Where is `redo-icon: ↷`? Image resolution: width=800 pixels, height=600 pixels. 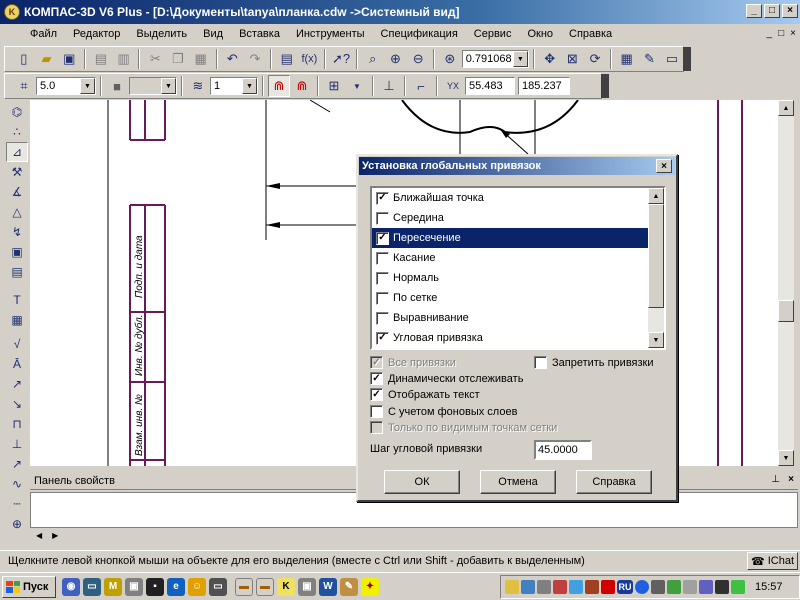
redo-icon: ↷ is located at coordinates (255, 59).